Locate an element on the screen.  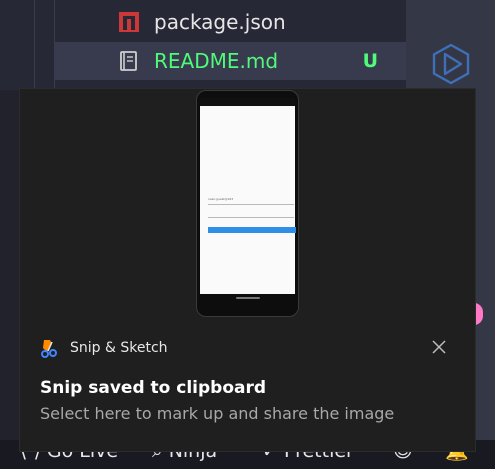
npm-icon is located at coordinates (129, 22).